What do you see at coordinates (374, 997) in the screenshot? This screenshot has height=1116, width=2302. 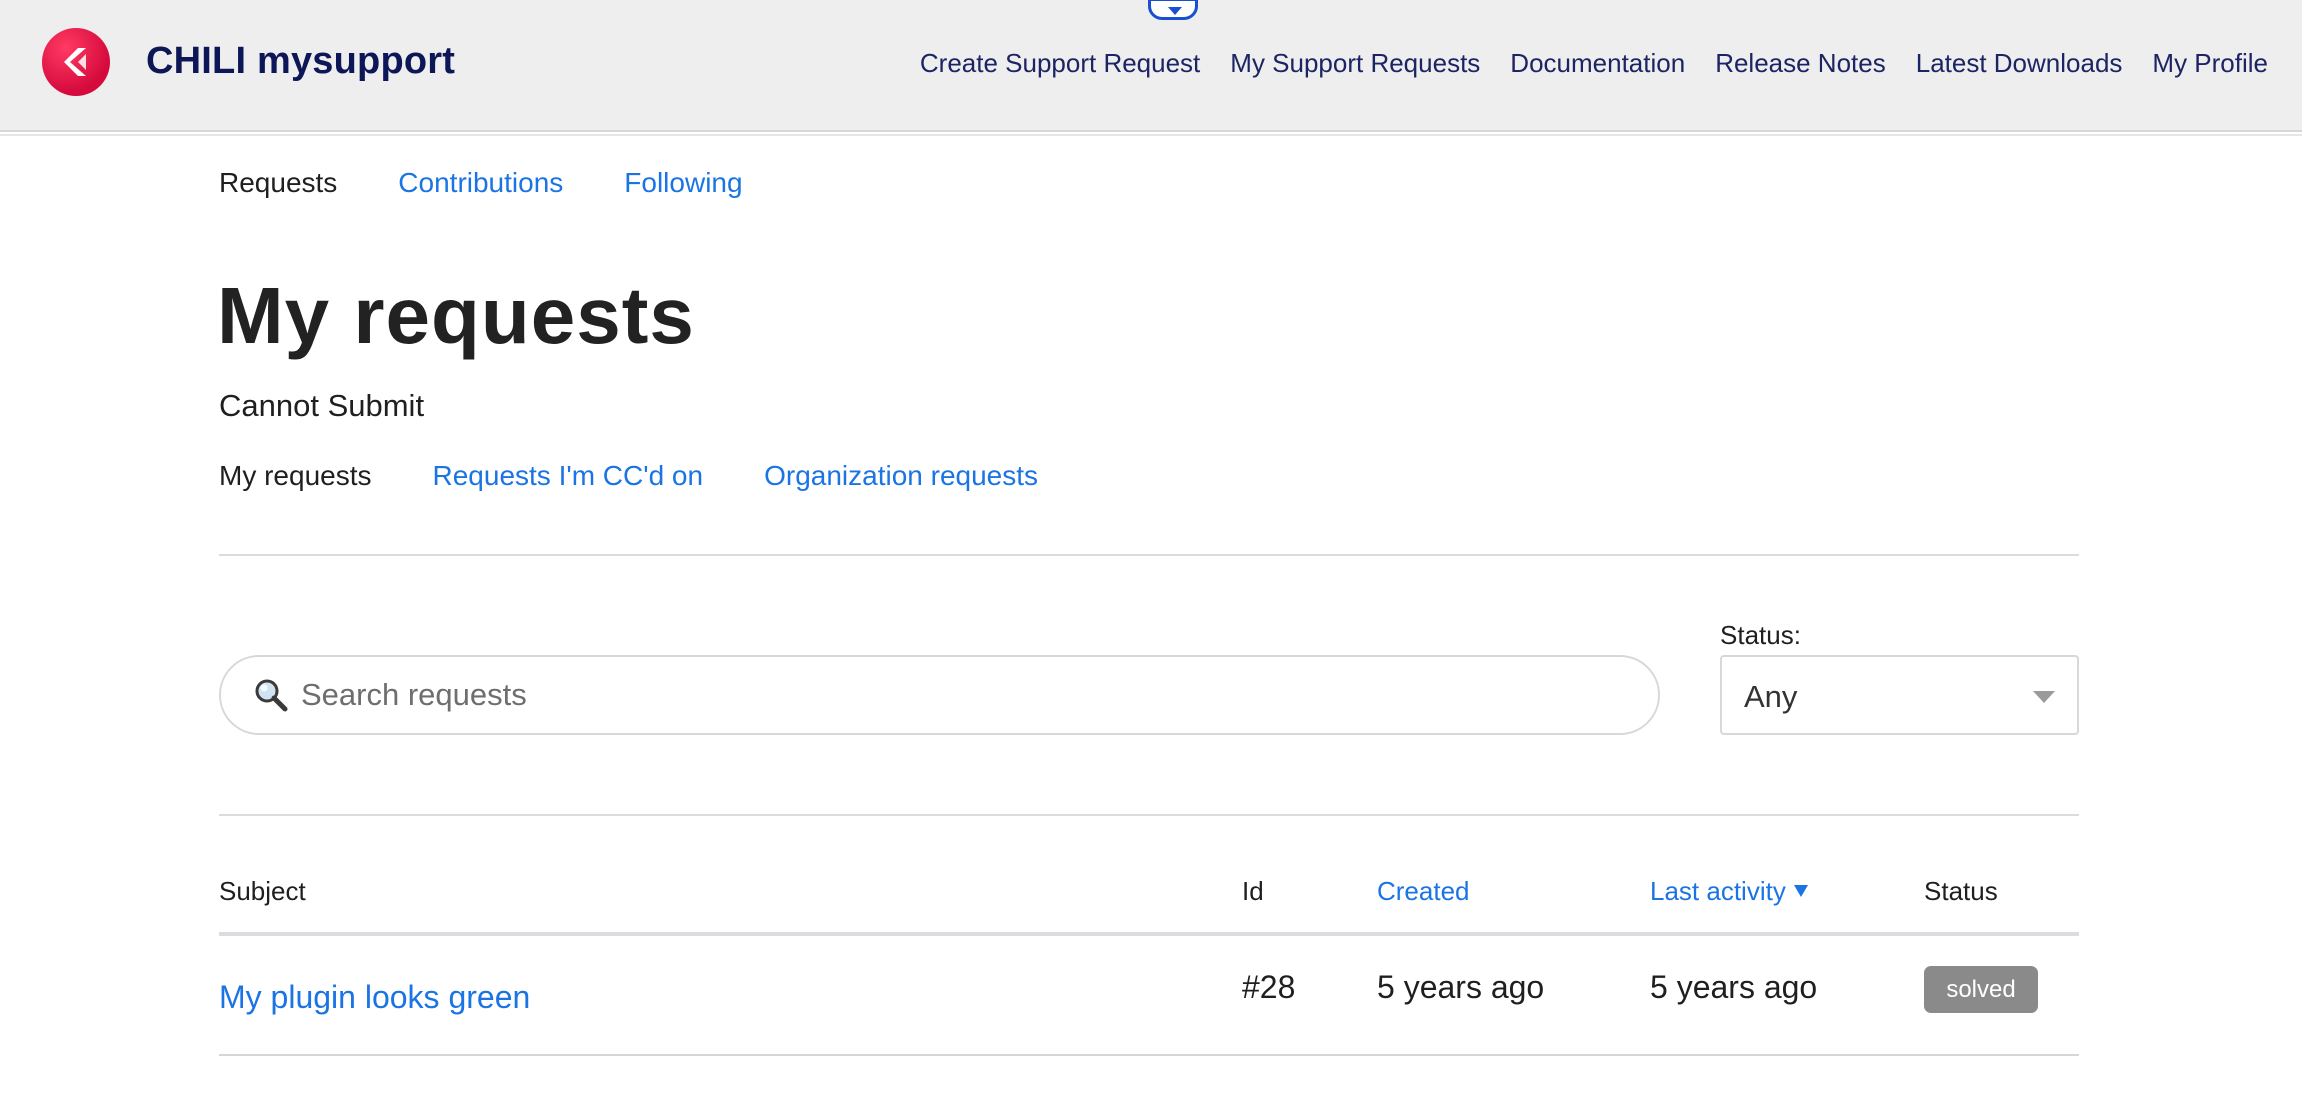 I see `request-subject-link: My plugin looks green` at bounding box center [374, 997].